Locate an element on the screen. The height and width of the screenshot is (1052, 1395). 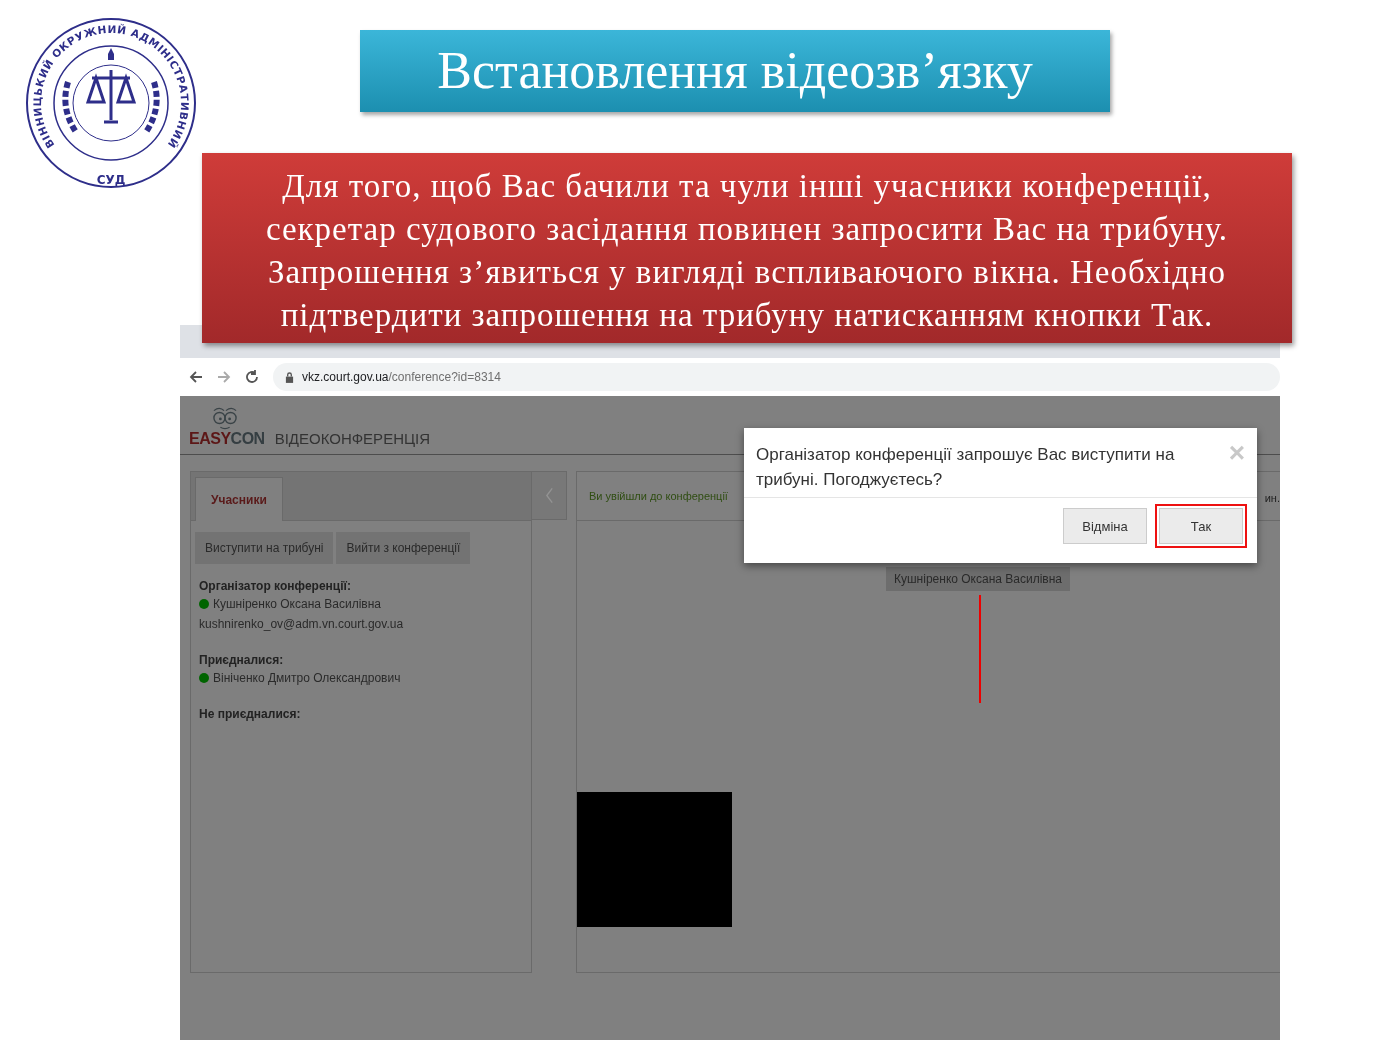
status-message: Ви увійшли до конференції is located at coordinates (658, 496).